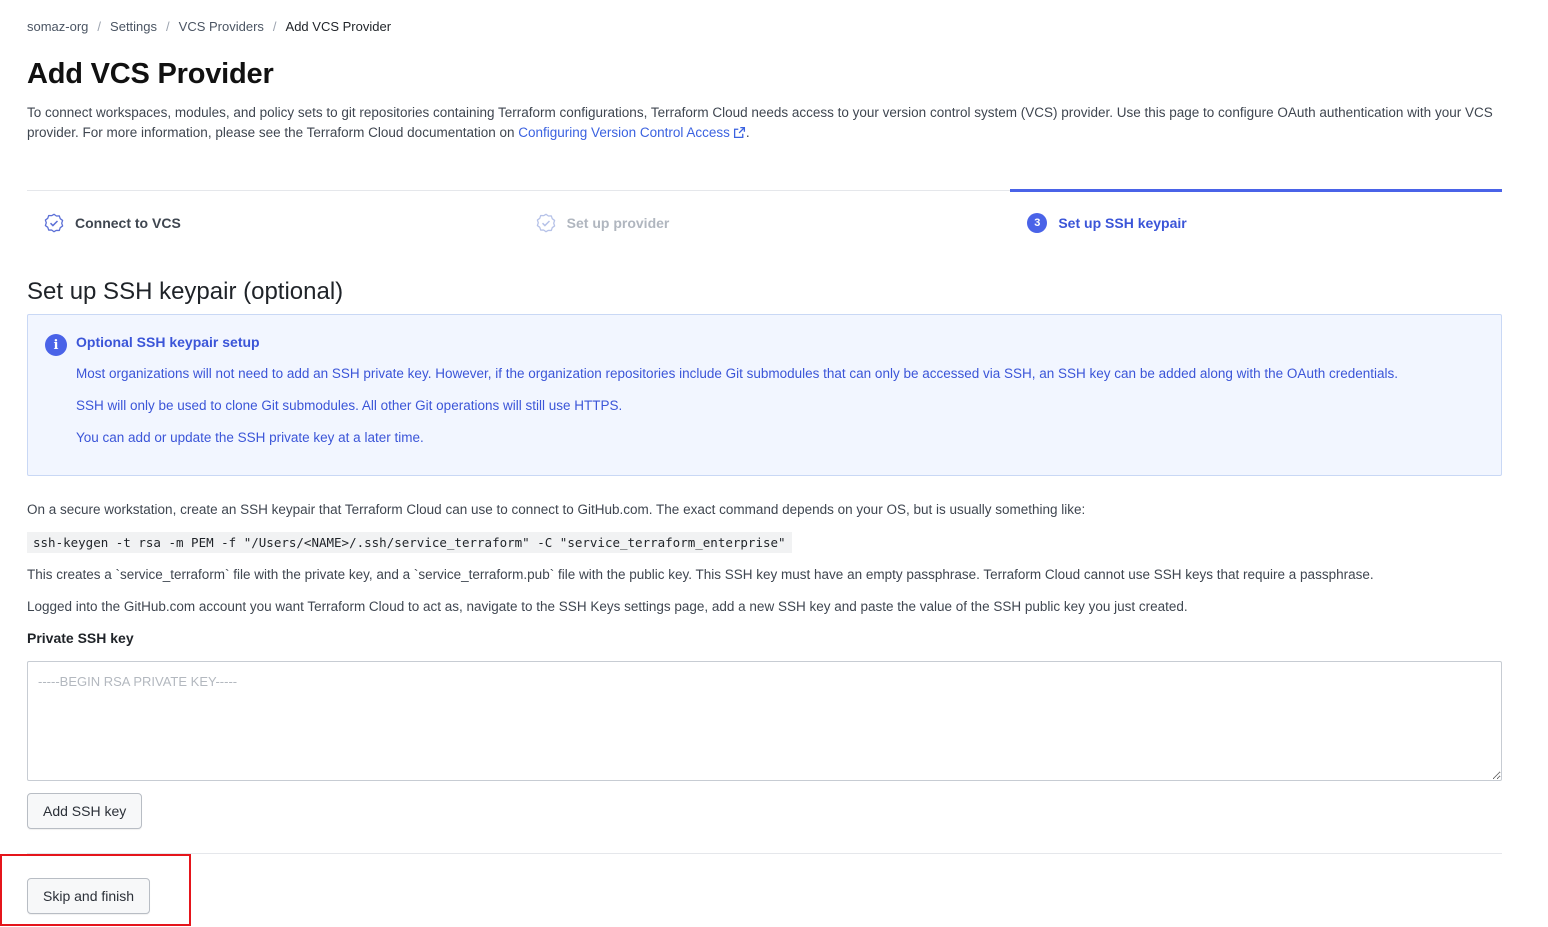 The width and height of the screenshot is (1548, 927). Describe the element at coordinates (56, 345) in the screenshot. I see `info-icon: i` at that location.